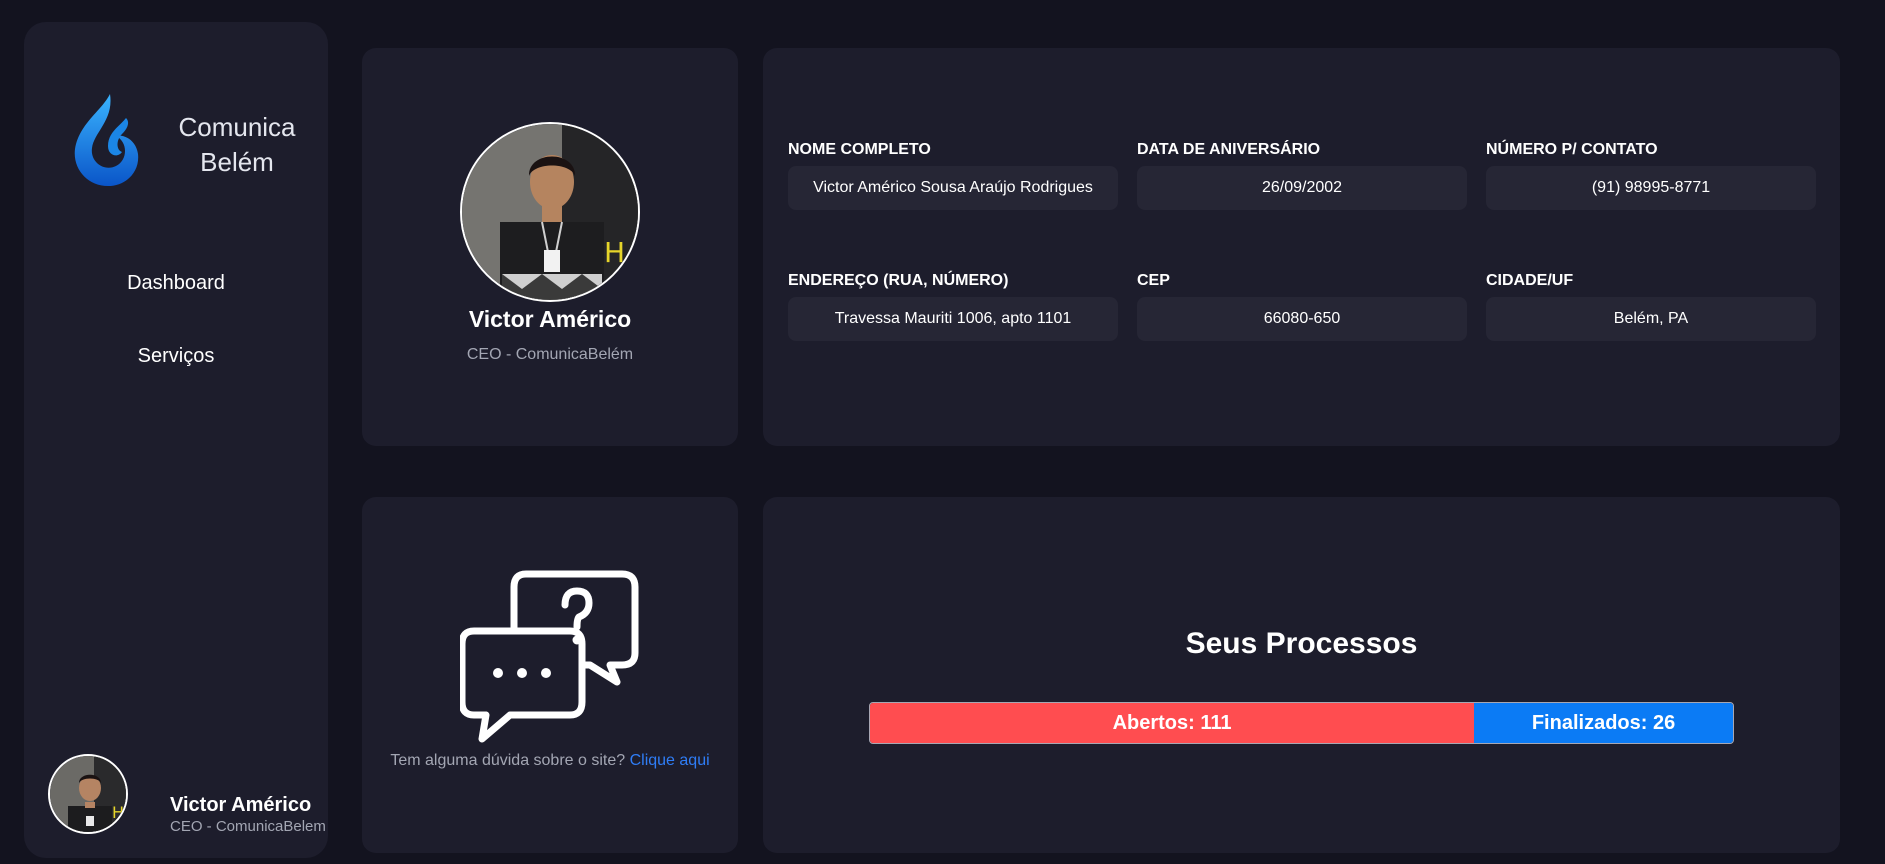  What do you see at coordinates (1651, 188) in the screenshot?
I see `field-value: (91) 98995-8771` at bounding box center [1651, 188].